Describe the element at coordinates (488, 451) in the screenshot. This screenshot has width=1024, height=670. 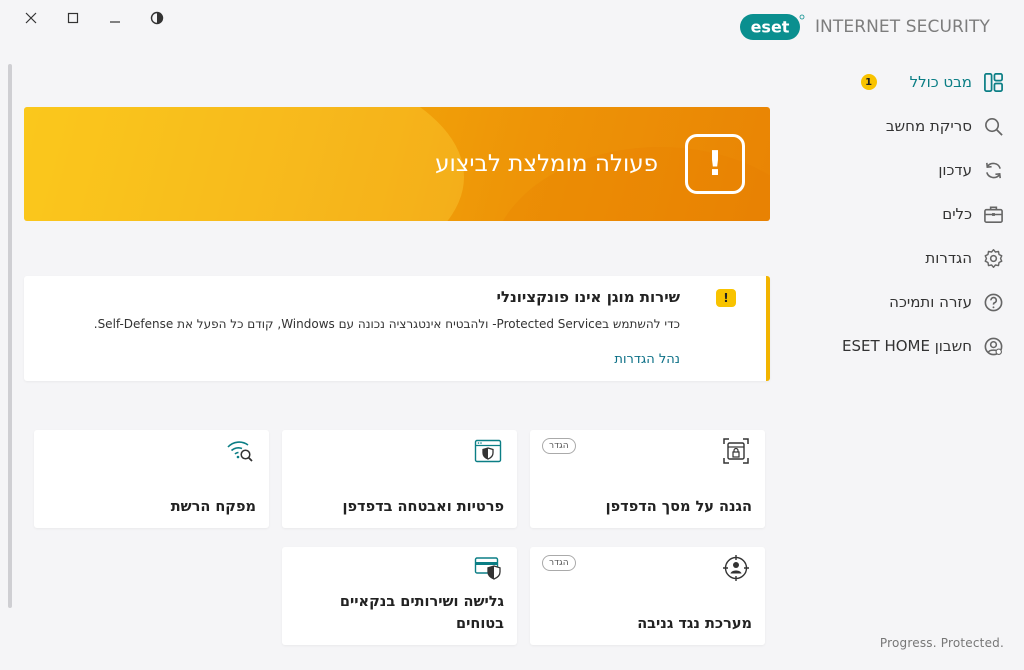
I see `browser-shield-icon` at that location.